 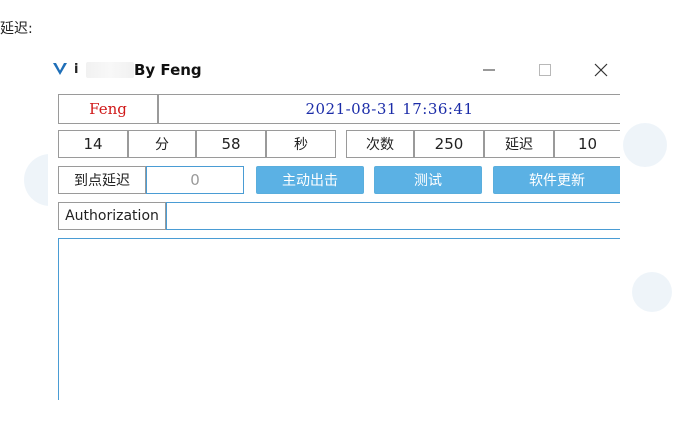 I want to click on arrival-delay-label-text: 到点延迟, so click(x=102, y=181).